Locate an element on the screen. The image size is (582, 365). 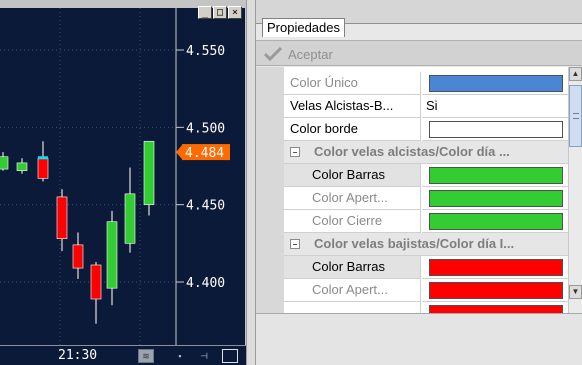
property-row: Color Cierre is located at coordinates (412, 221).